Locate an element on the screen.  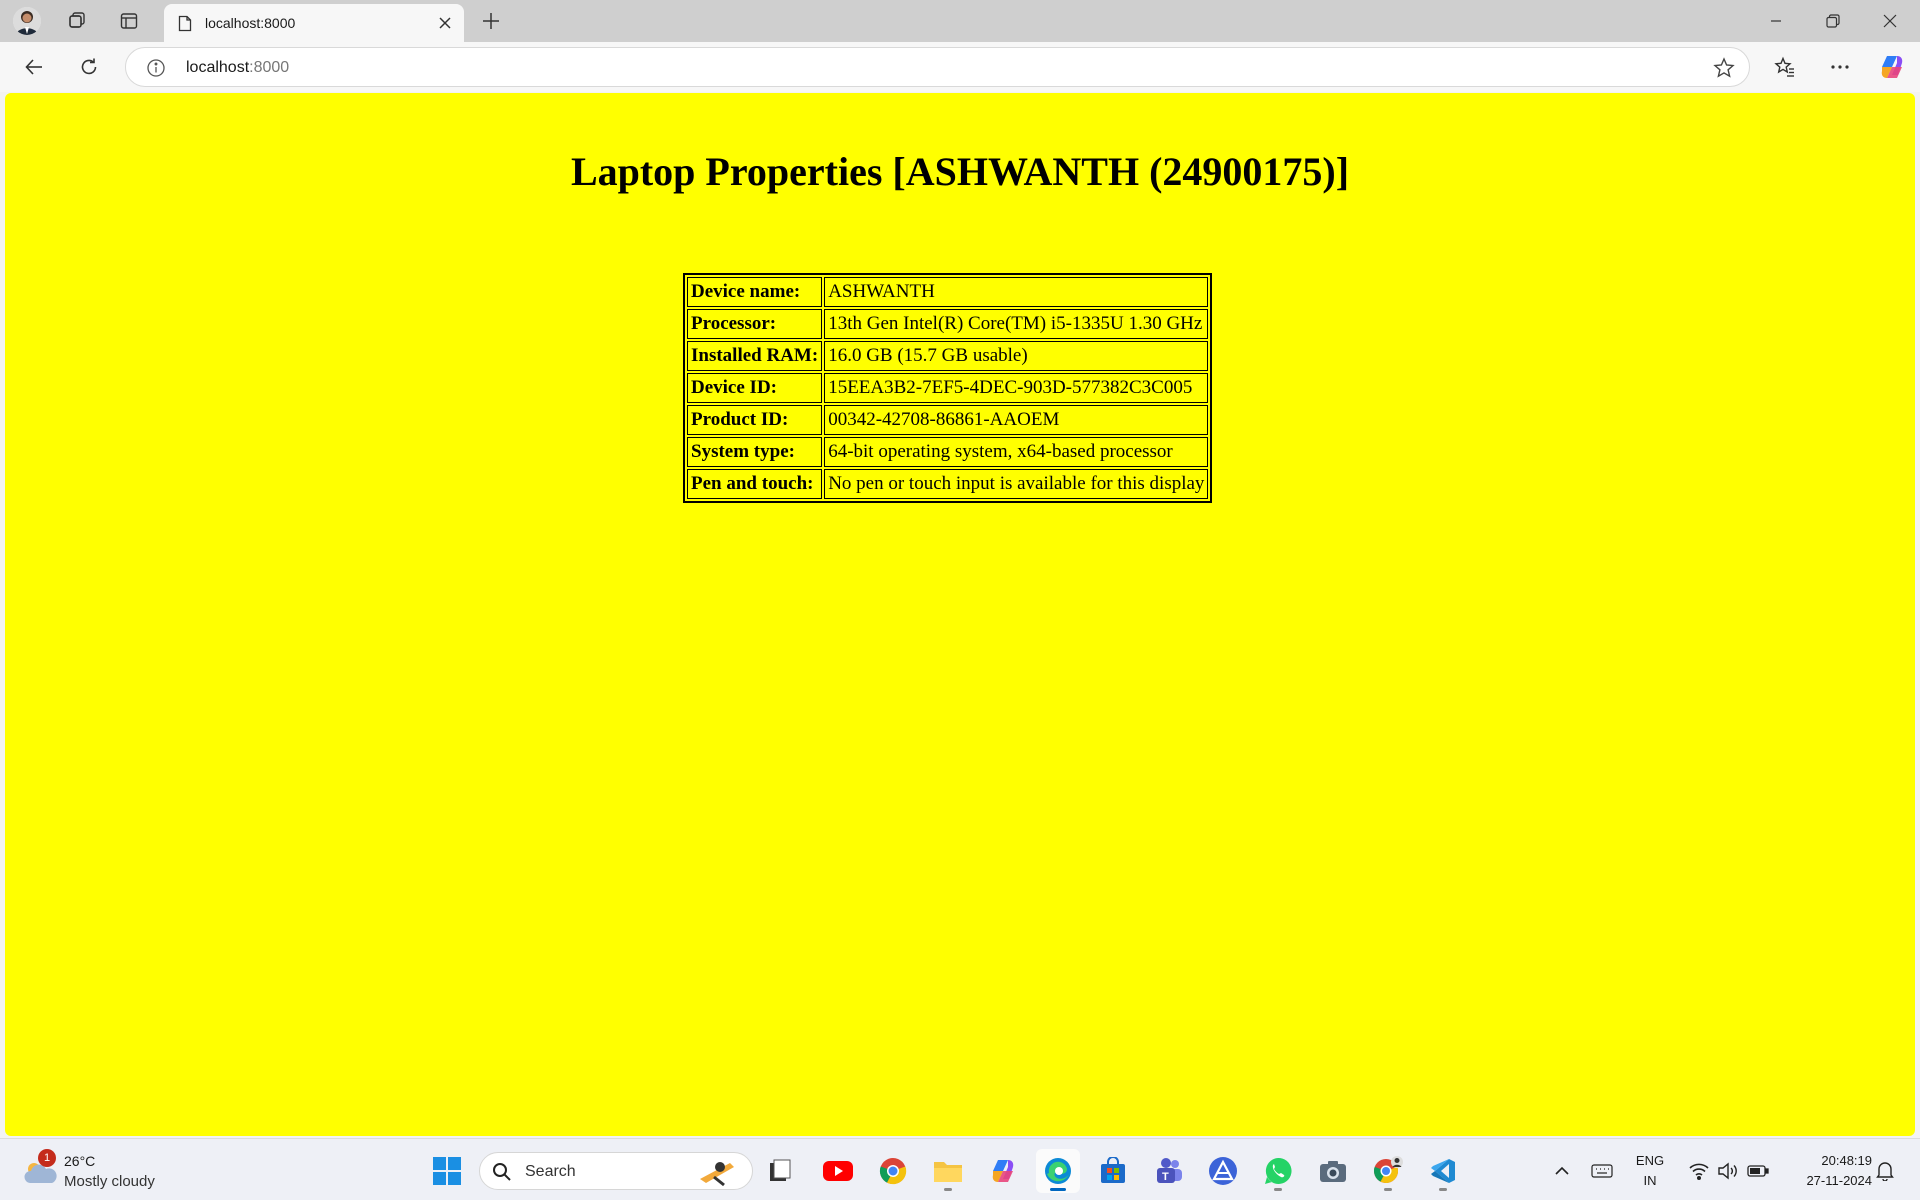
property-row: Product ID: 00342-42708-86861-AAOEM is located at coordinates (948, 420).